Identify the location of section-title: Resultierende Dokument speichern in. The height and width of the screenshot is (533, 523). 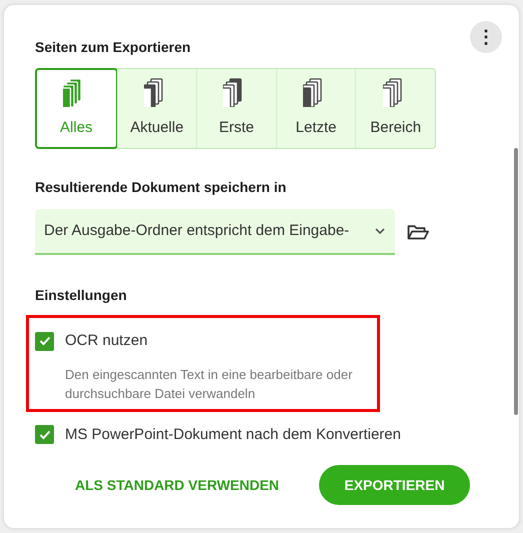
(160, 187).